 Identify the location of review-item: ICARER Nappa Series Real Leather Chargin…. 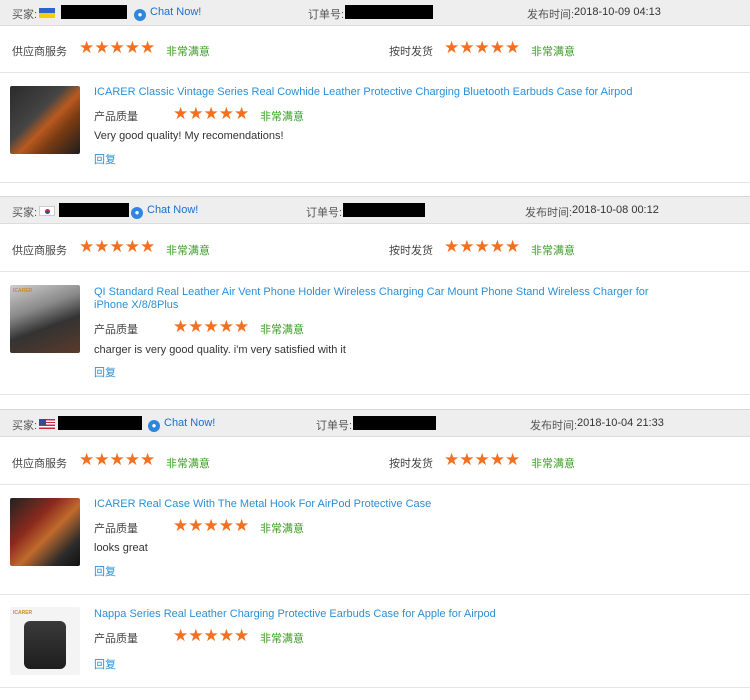
(375, 641).